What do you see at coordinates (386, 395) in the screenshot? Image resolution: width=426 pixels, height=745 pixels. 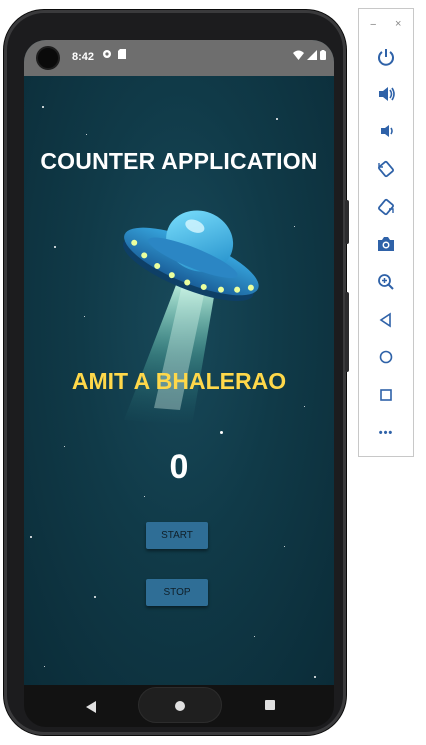 I see `overview-icon` at bounding box center [386, 395].